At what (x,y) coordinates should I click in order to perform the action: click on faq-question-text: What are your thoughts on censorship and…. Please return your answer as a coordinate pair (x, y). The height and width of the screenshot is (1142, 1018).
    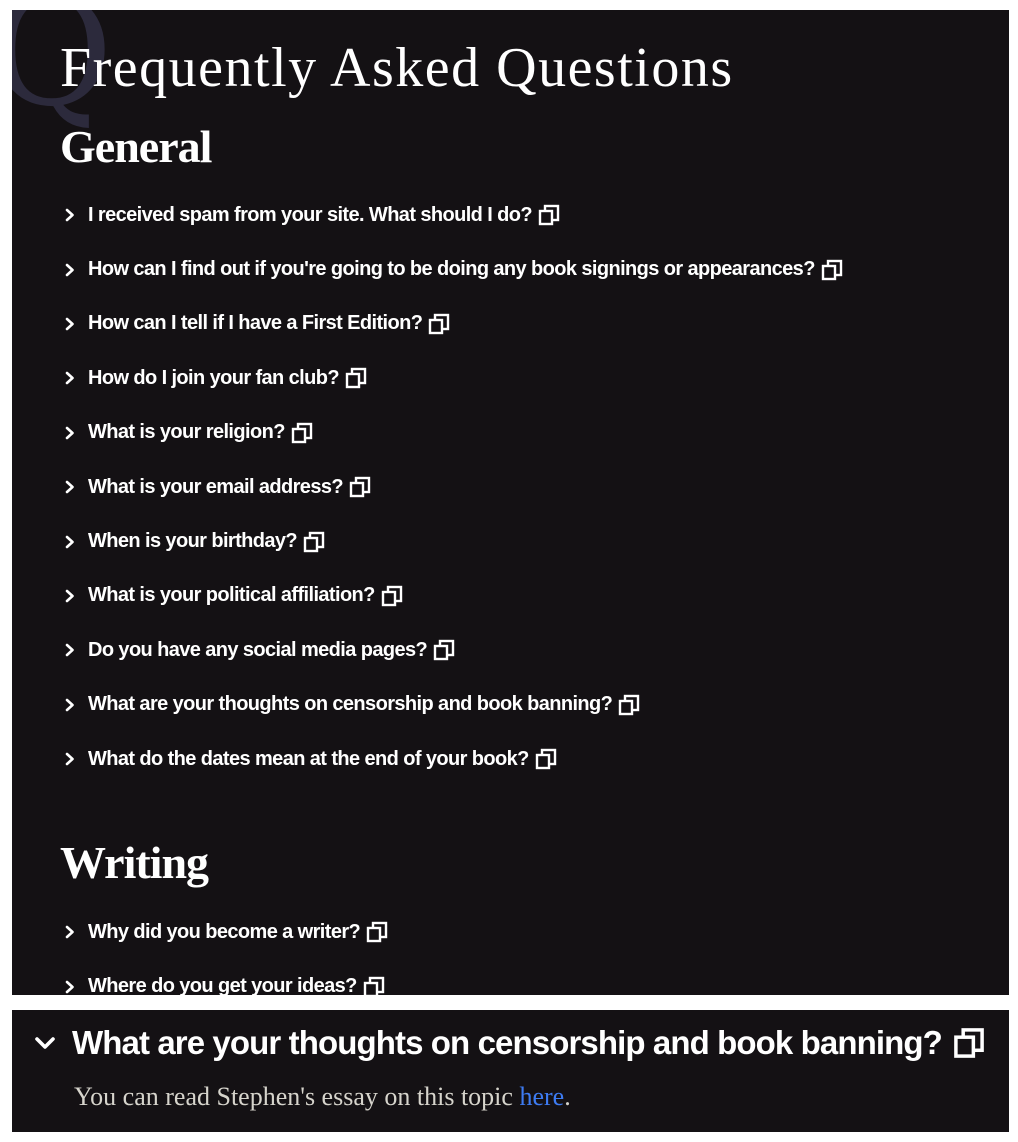
    Looking at the image, I should click on (350, 704).